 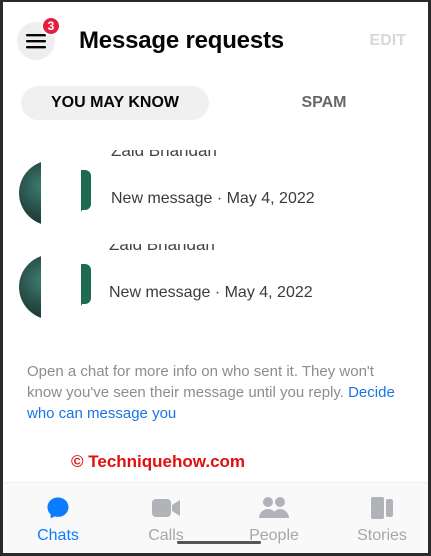 I want to click on nav-stories: Stories, so click(x=382, y=520).